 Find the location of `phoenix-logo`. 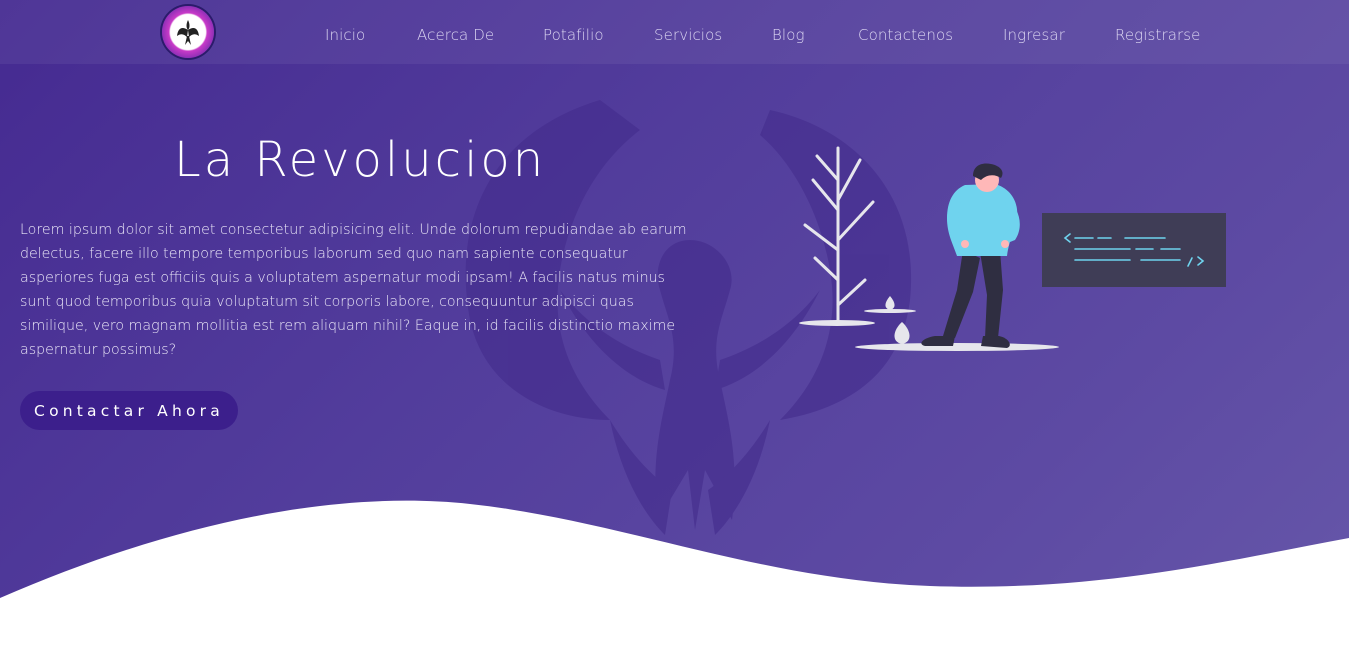

phoenix-logo is located at coordinates (188, 32).